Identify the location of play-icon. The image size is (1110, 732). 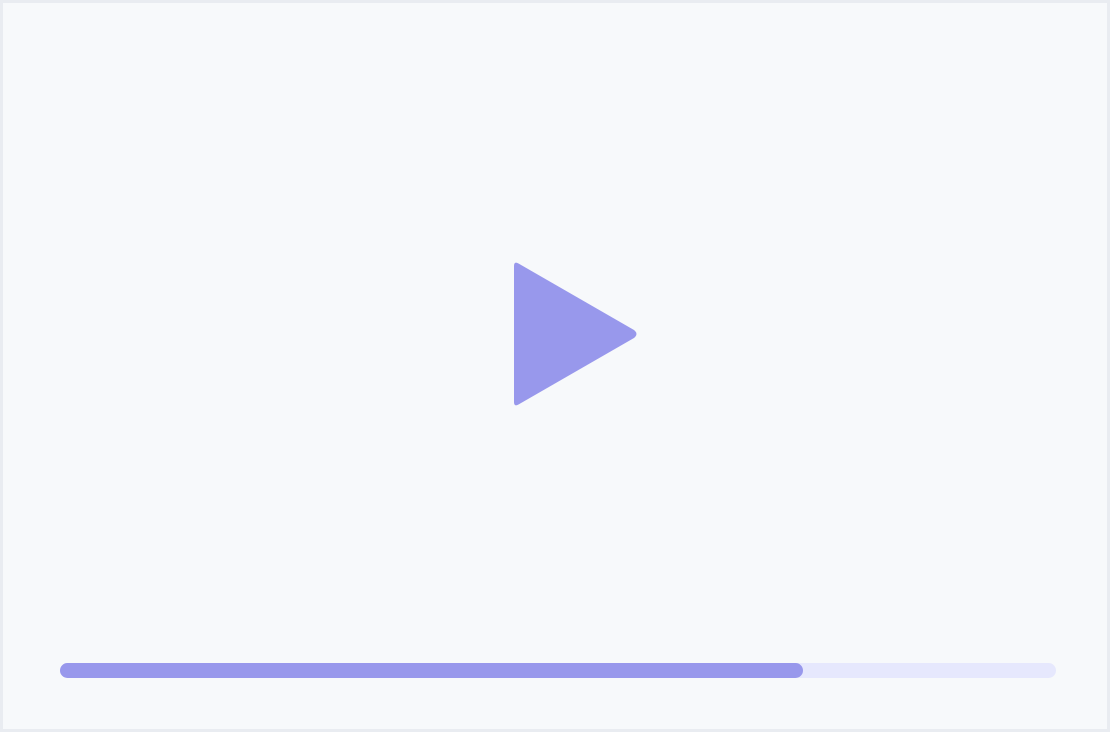
(575, 334).